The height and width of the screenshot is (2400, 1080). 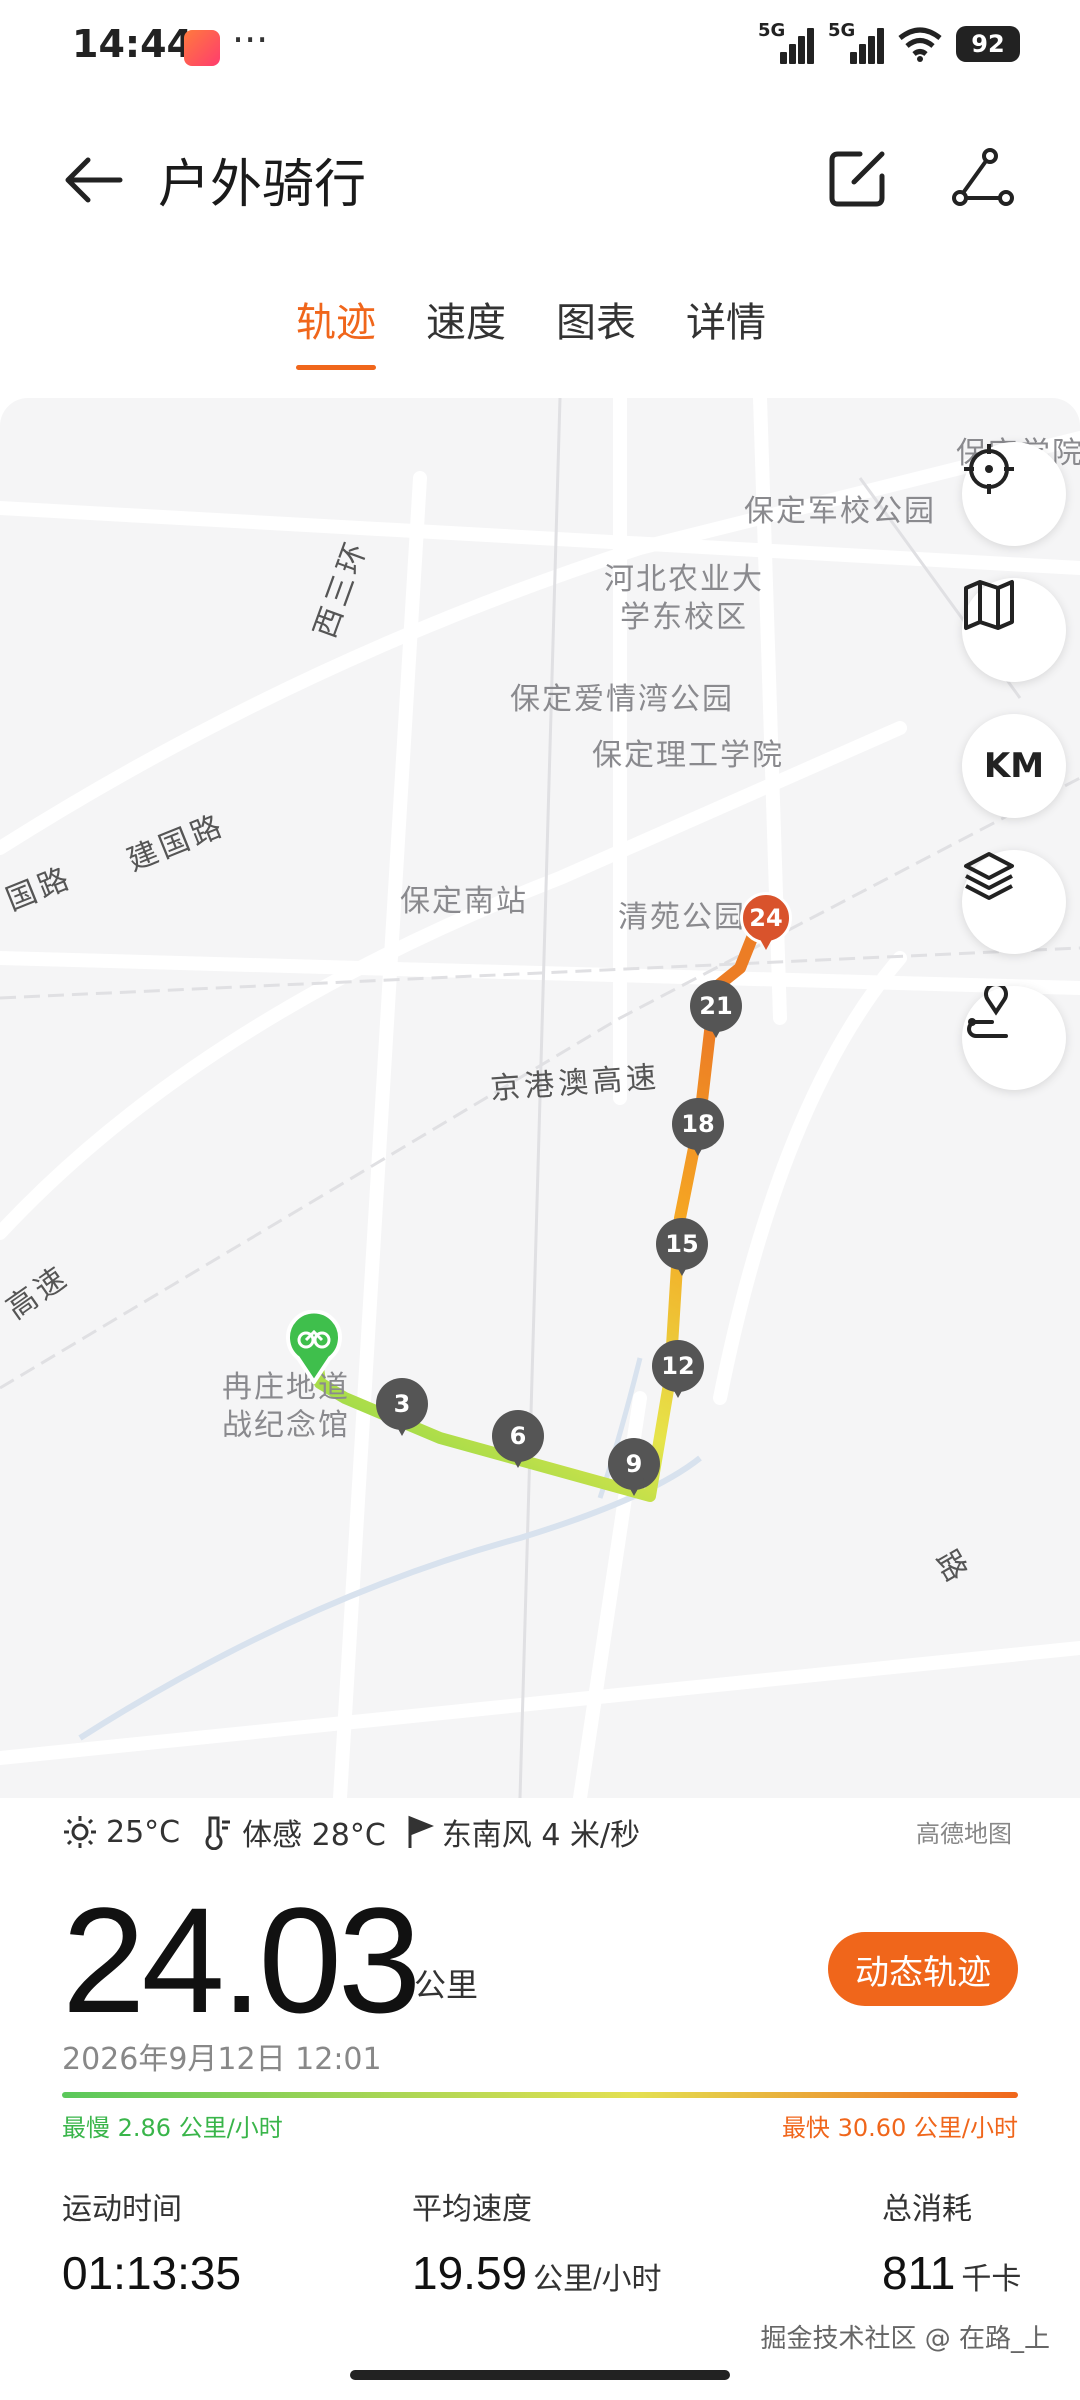 I want to click on share-icon, so click(x=983, y=177).